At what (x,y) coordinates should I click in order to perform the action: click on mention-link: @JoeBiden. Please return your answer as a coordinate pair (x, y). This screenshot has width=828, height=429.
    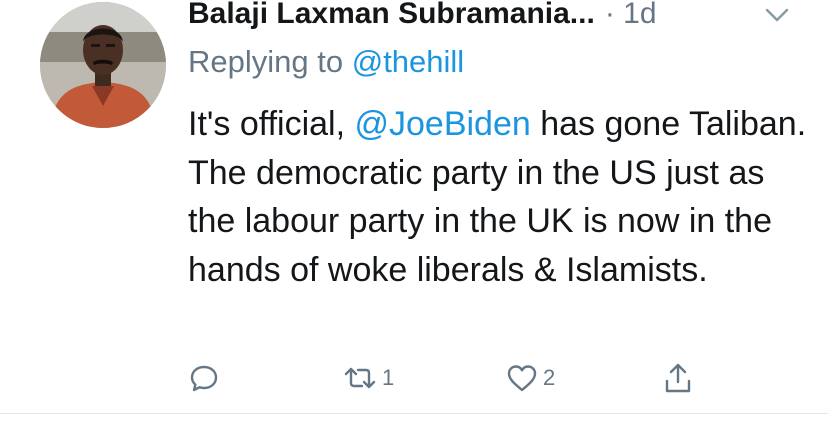
    Looking at the image, I should click on (442, 124).